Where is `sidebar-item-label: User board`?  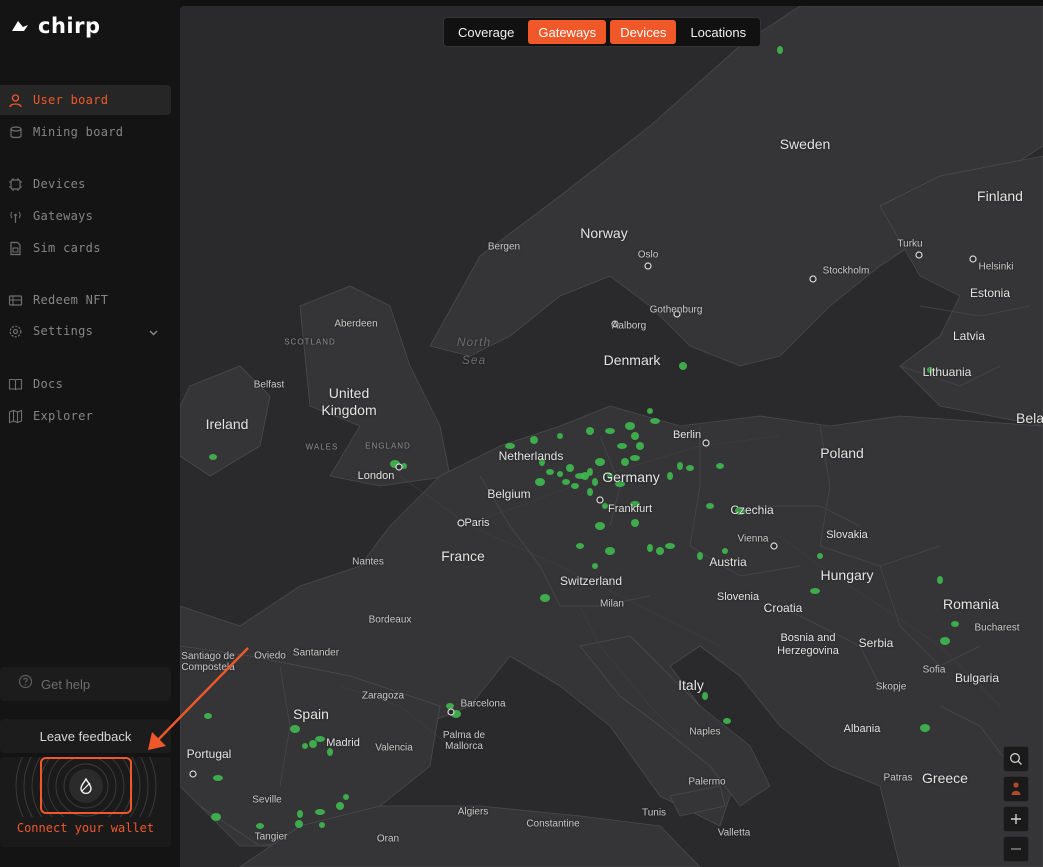
sidebar-item-label: User board is located at coordinates (71, 100).